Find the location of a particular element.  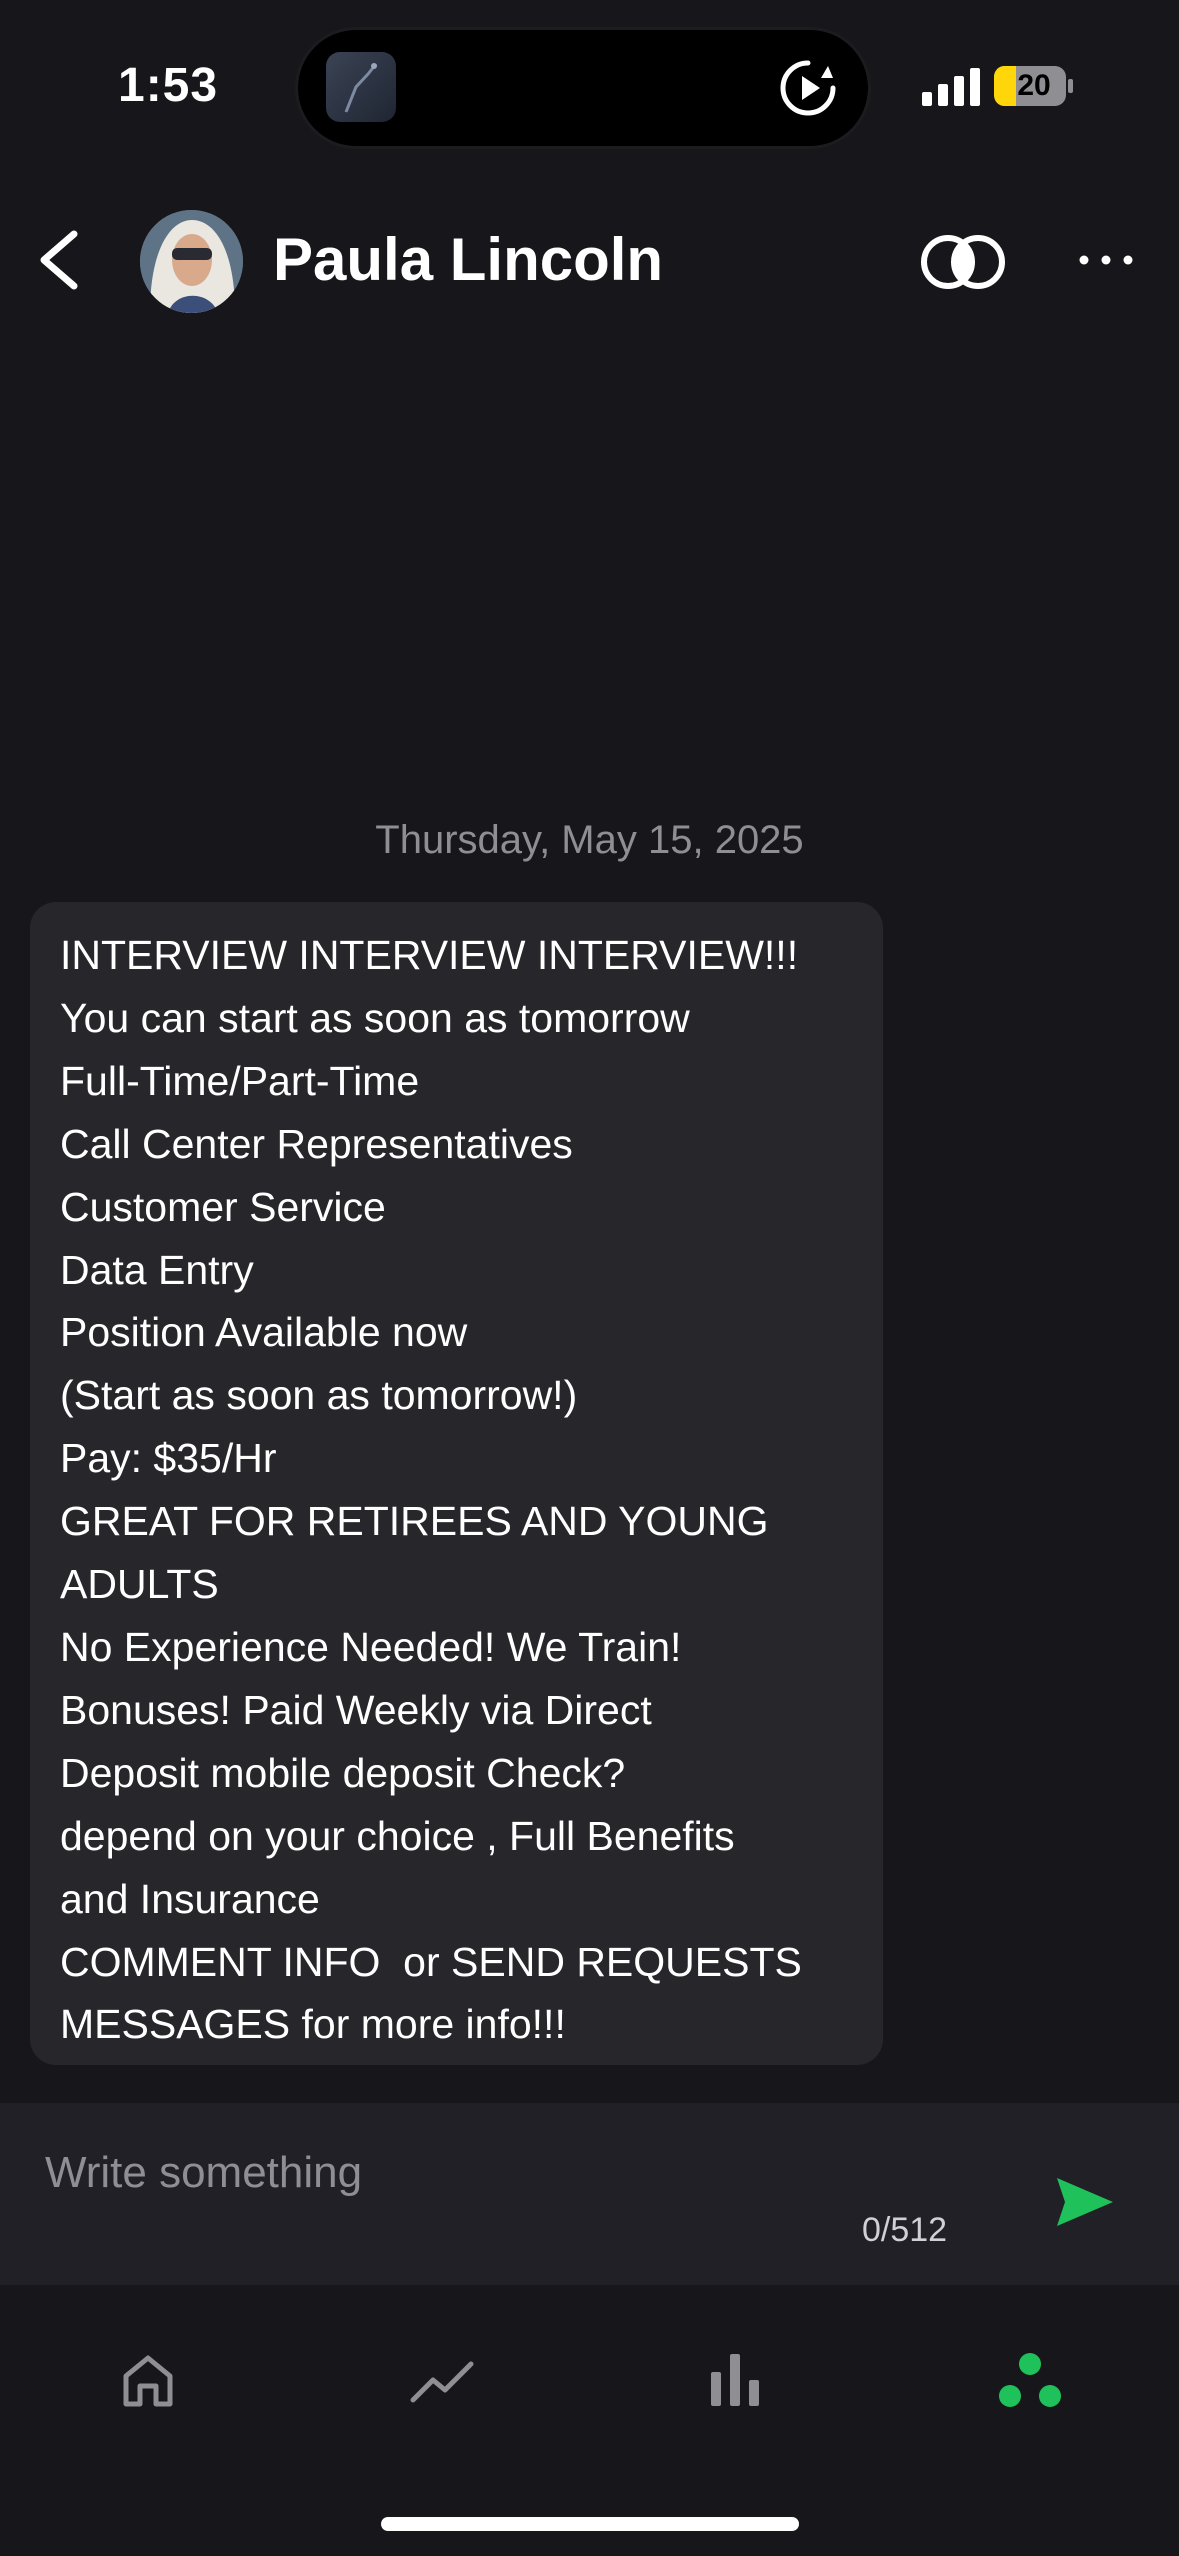

trend-line-icon is located at coordinates (442, 2382).